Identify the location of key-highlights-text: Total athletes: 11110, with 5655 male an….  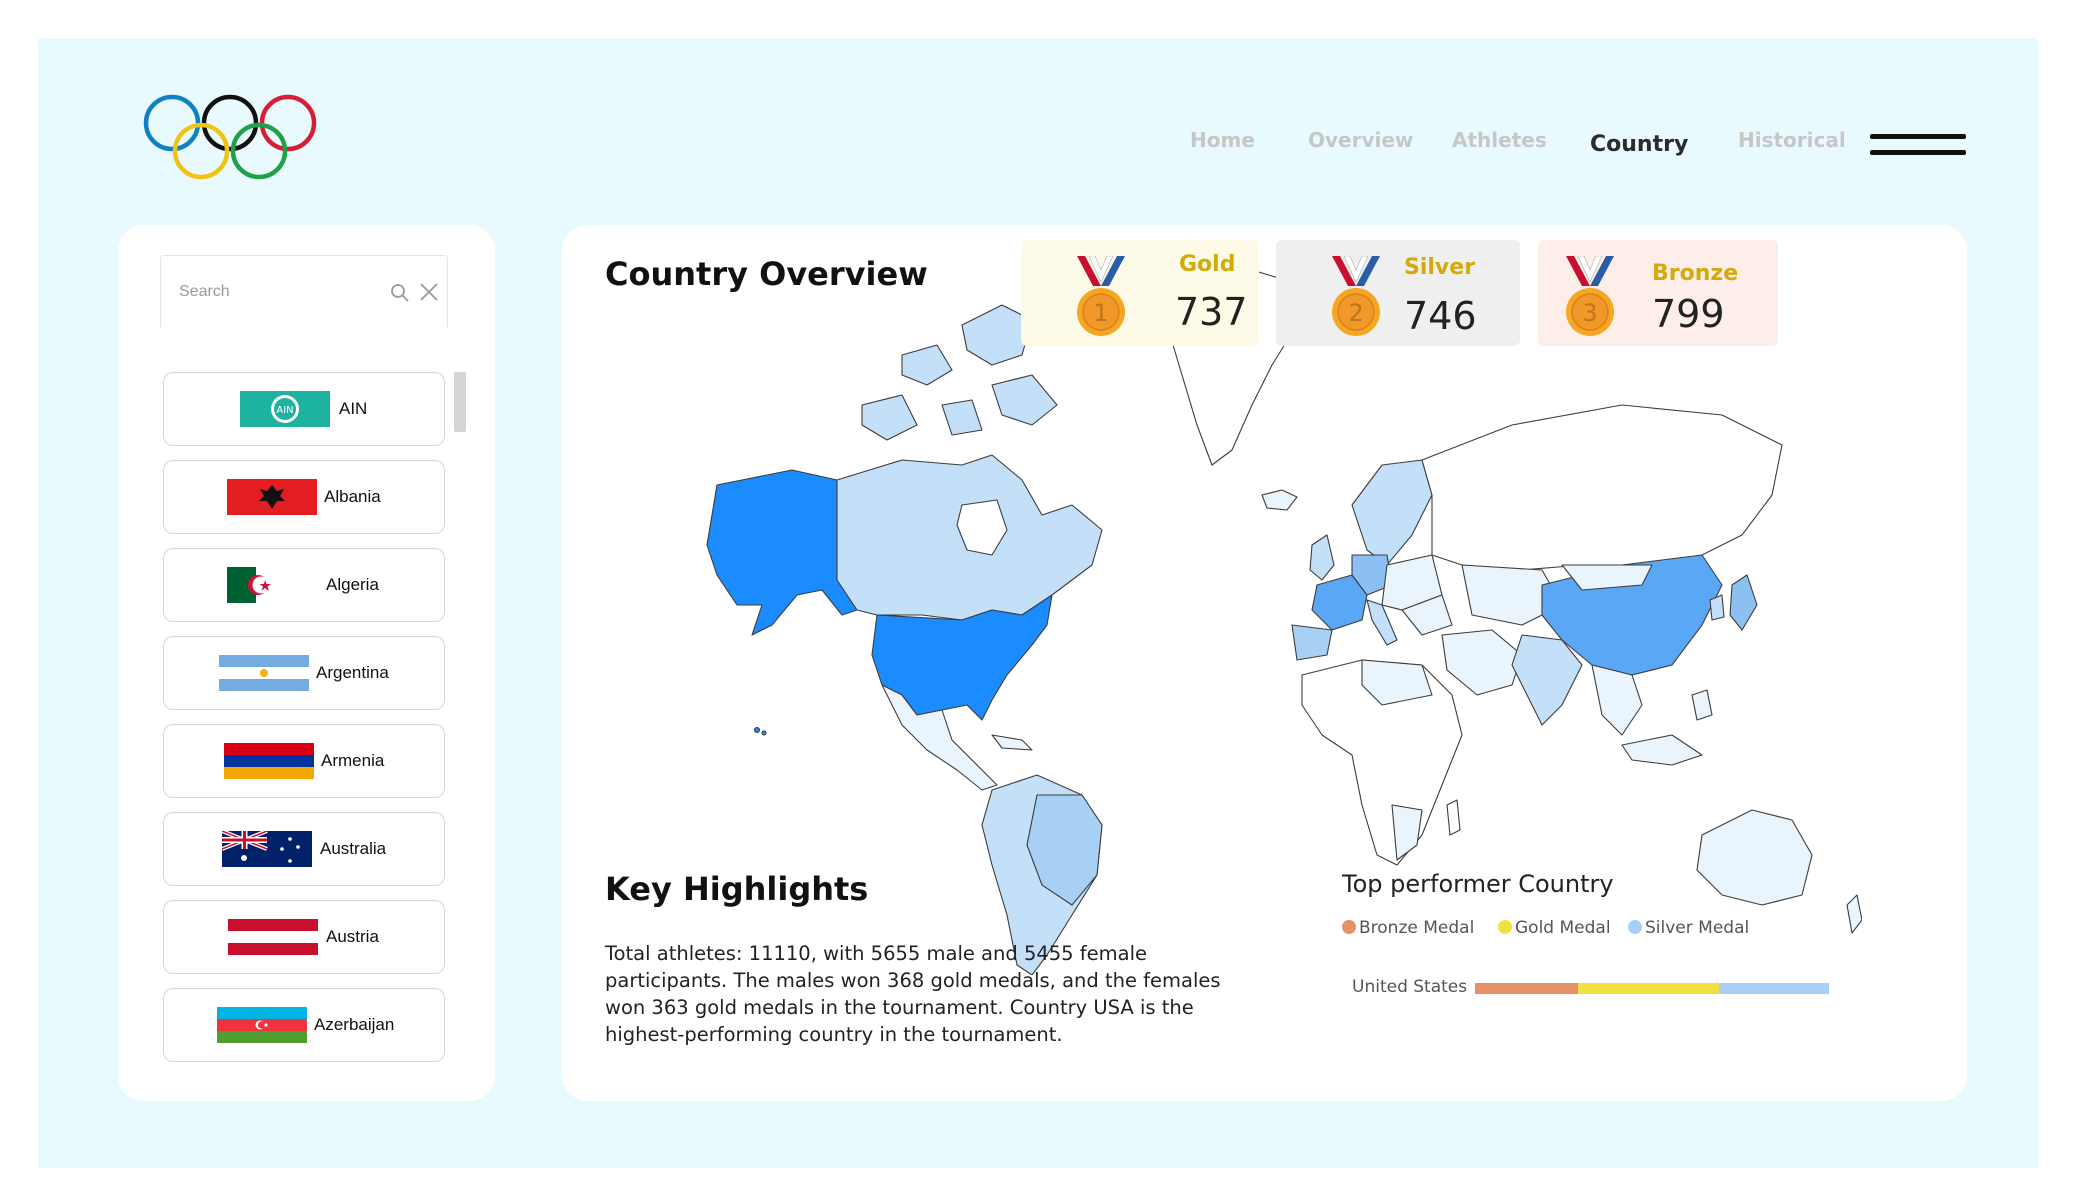
(913, 994).